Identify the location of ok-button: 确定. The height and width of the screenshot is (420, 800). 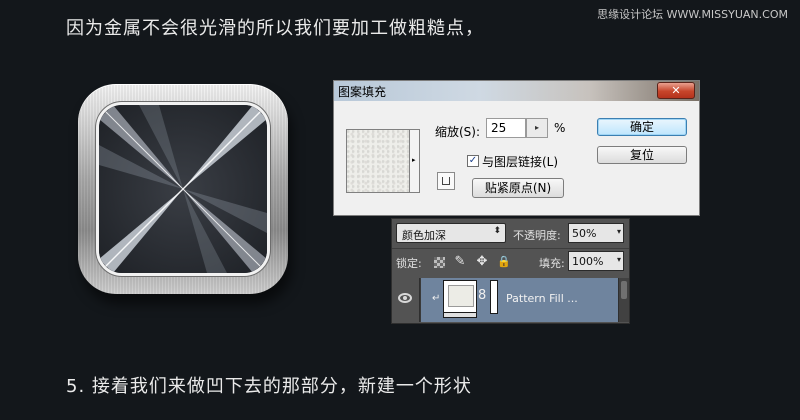
(642, 127).